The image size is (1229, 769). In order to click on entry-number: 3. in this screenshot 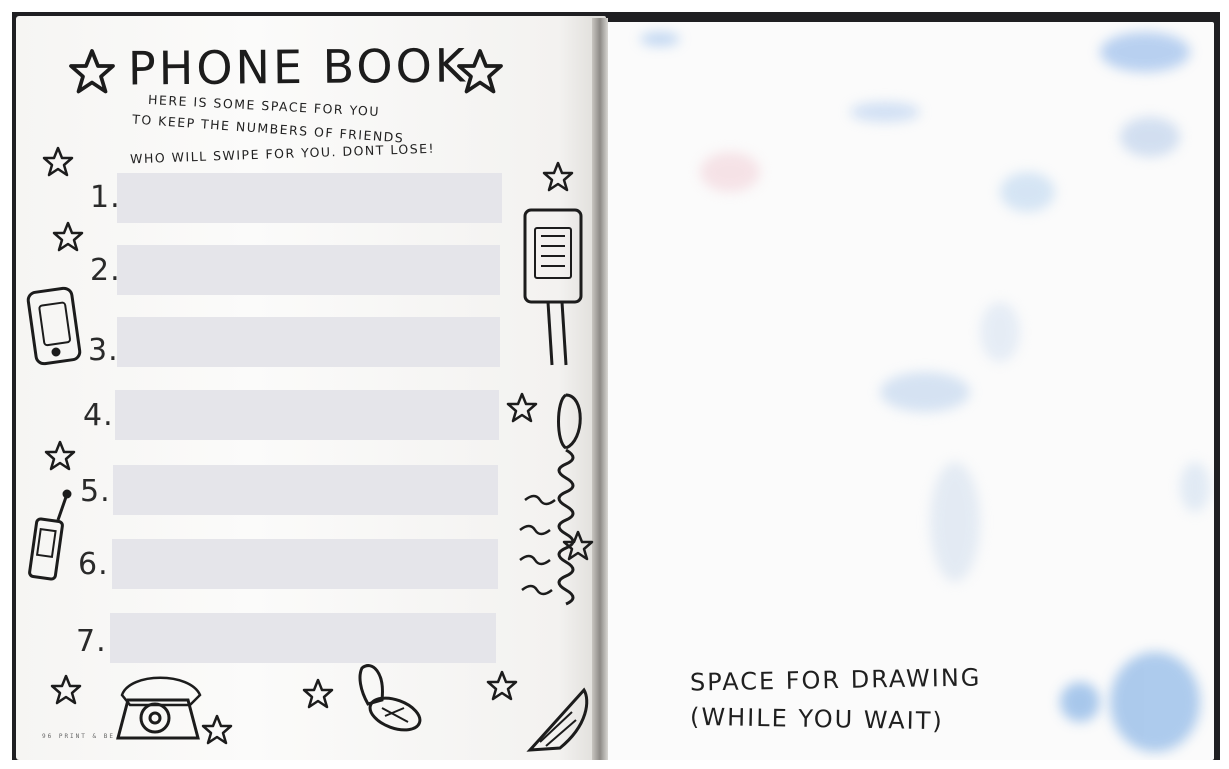, I will do `click(103, 350)`.